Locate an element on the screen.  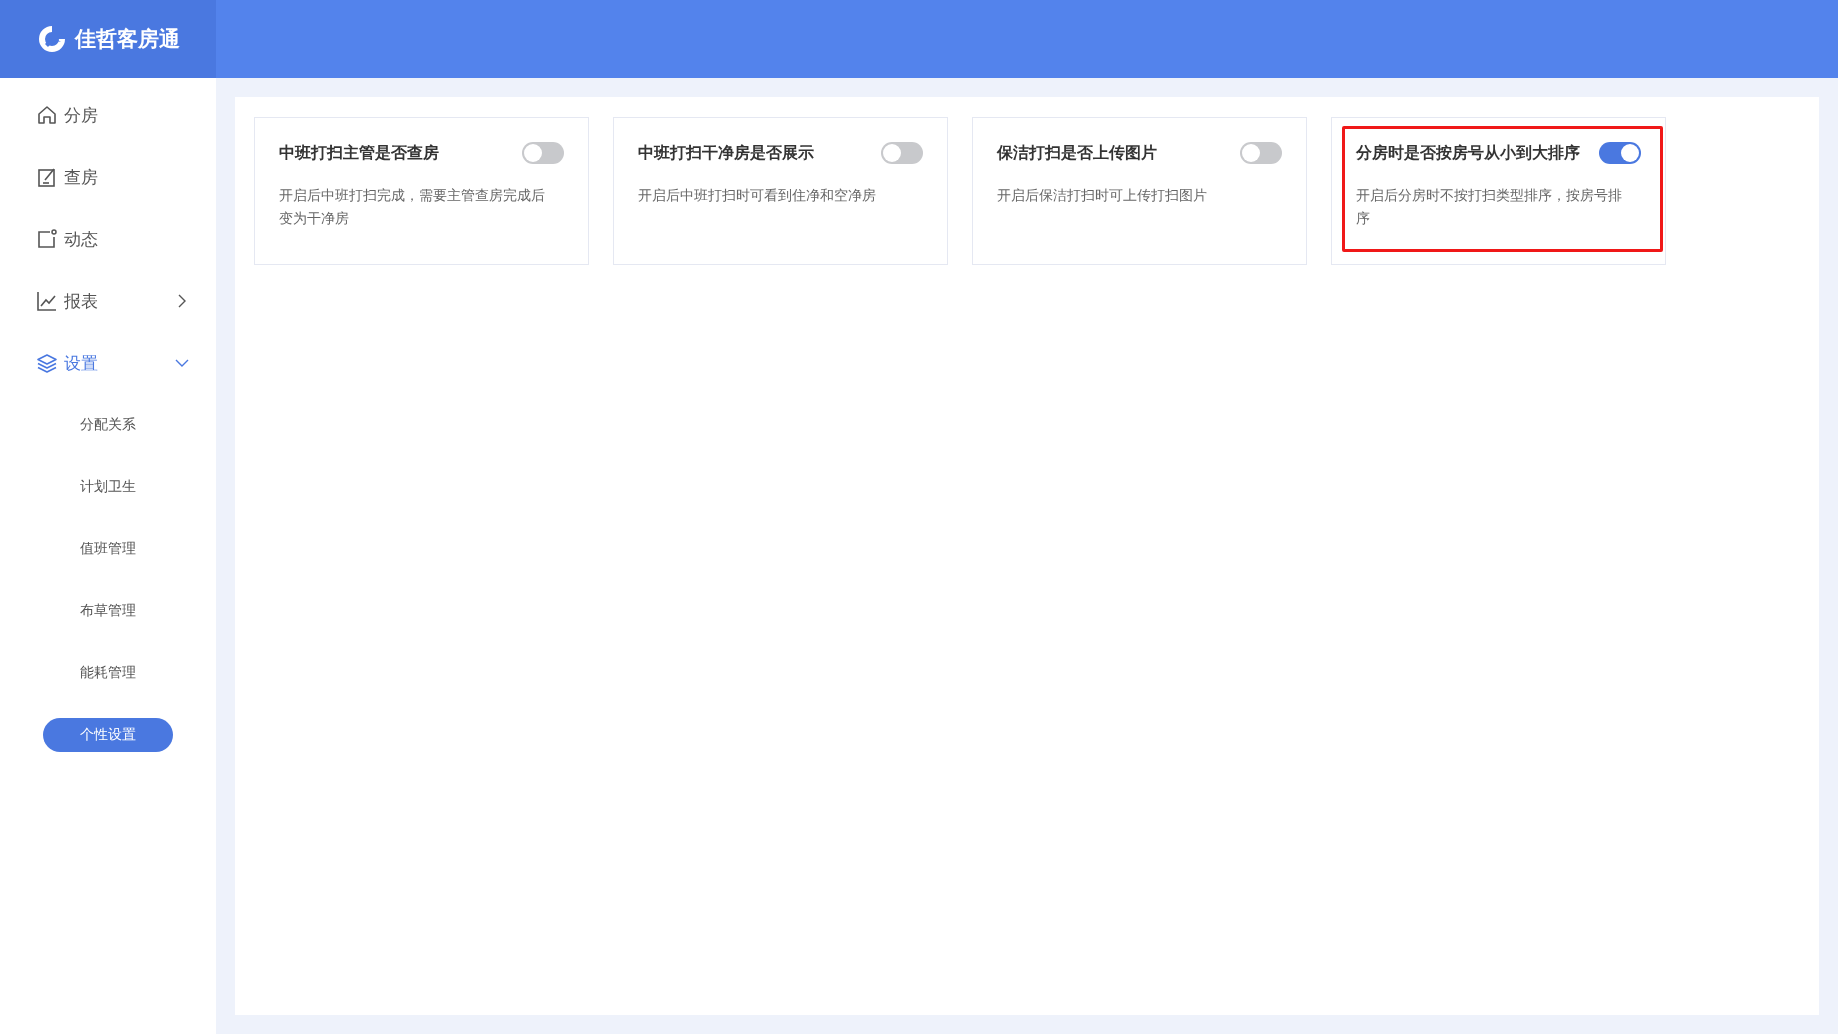
submenu-item: 计划卫生 is located at coordinates (108, 487).